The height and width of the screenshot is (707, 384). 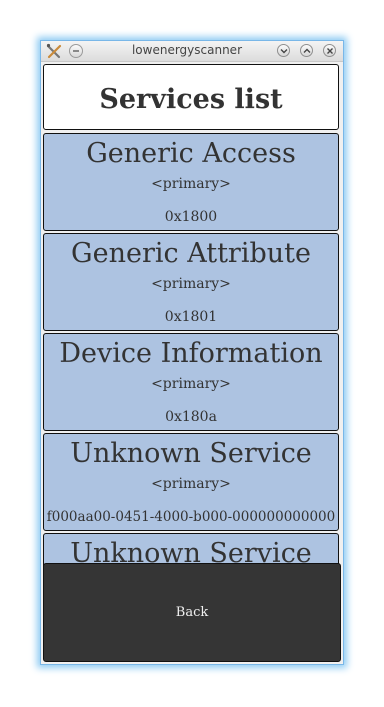 I want to click on close-icon, so click(x=330, y=51).